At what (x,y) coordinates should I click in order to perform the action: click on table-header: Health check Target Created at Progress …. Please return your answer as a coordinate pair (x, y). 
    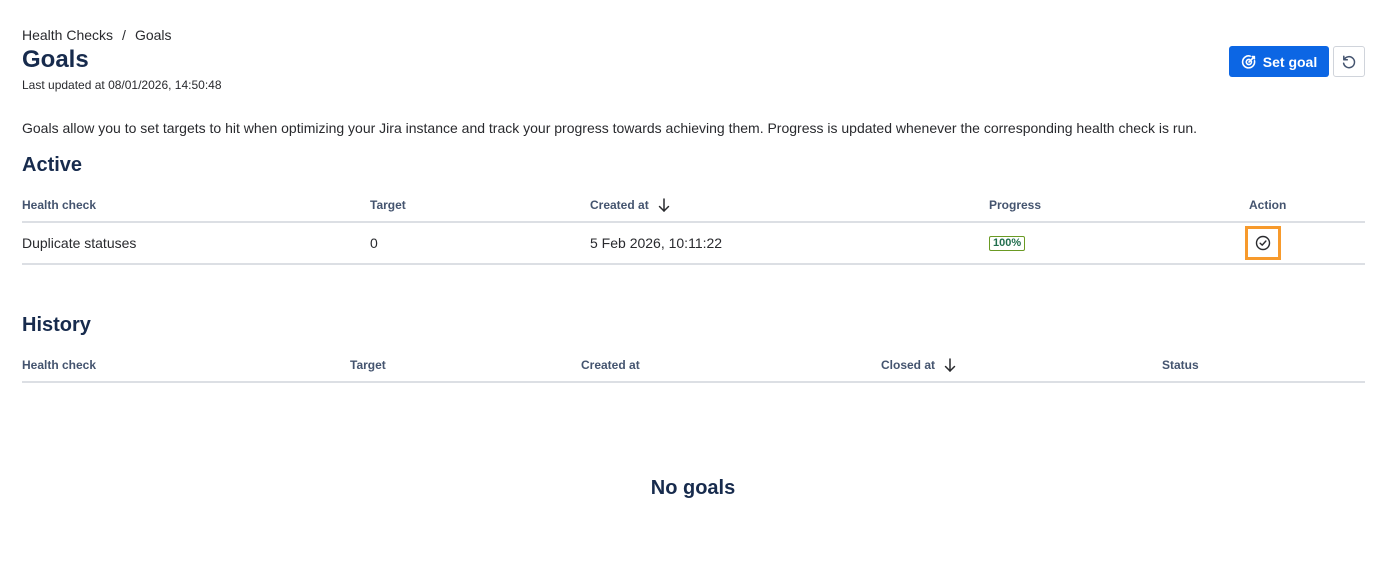
    Looking at the image, I should click on (693, 206).